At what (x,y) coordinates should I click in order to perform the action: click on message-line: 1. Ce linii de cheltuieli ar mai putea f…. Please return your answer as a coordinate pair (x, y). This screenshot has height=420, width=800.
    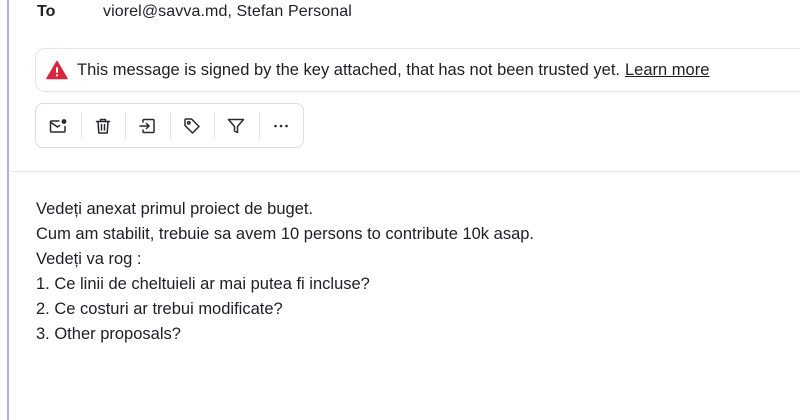
    Looking at the image, I should click on (203, 284).